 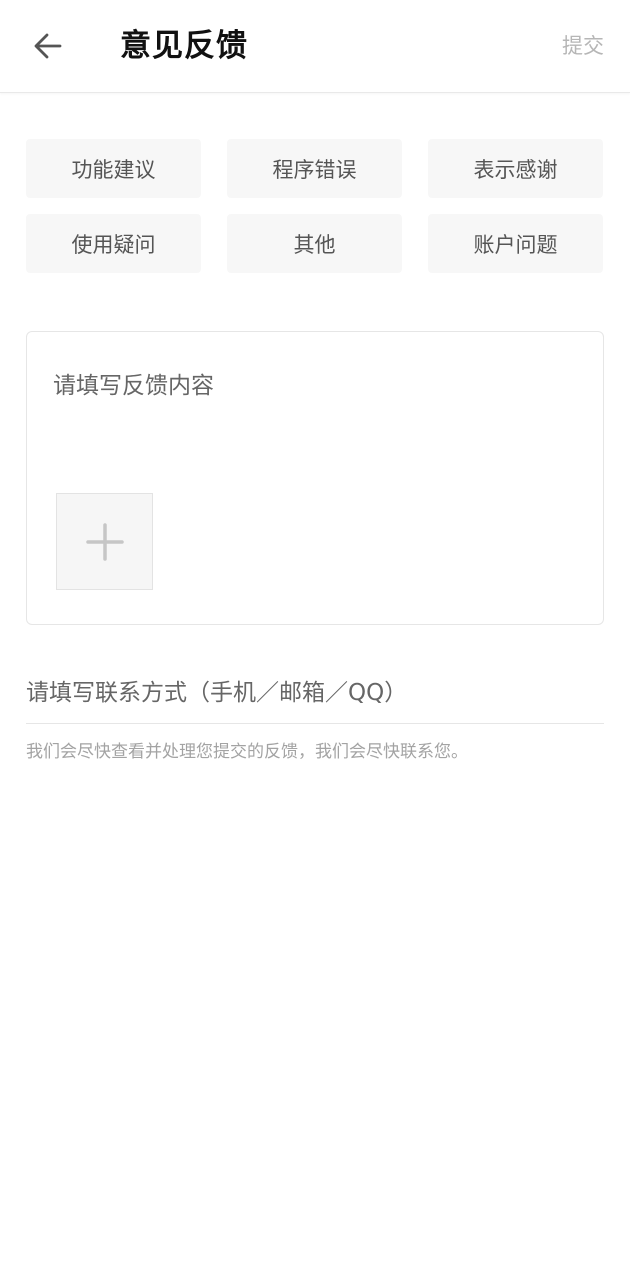 I want to click on category-thanks: 表示感谢, so click(x=515, y=168).